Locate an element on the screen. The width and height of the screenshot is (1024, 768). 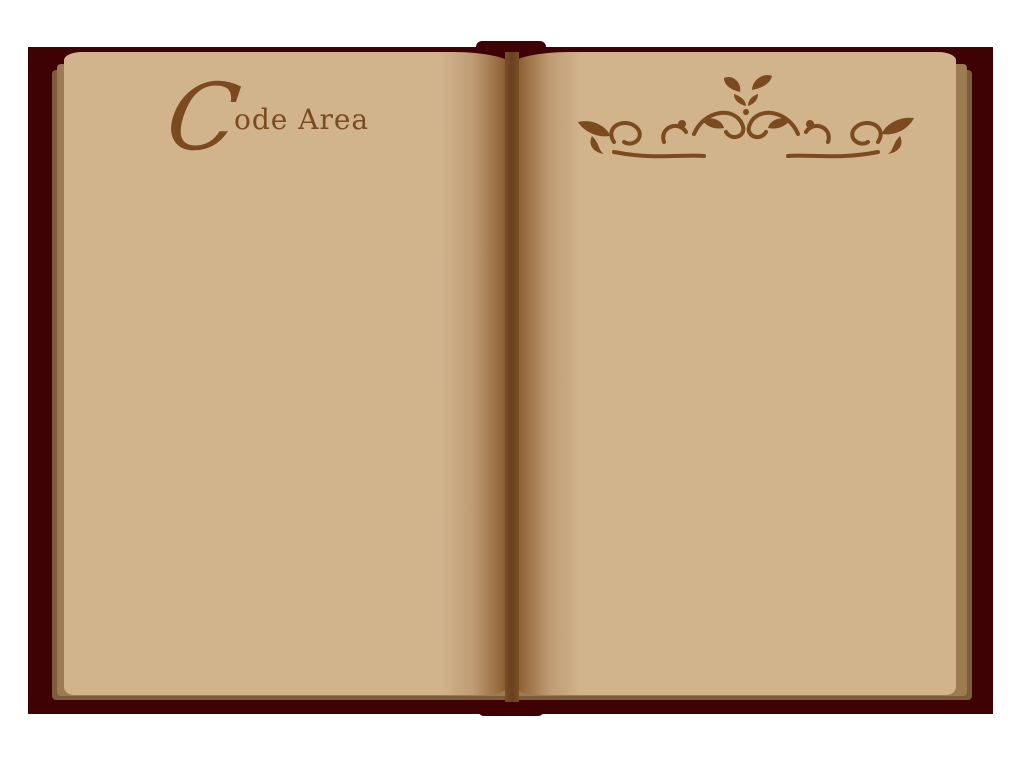
book-spine-bottom is located at coordinates (511, 708).